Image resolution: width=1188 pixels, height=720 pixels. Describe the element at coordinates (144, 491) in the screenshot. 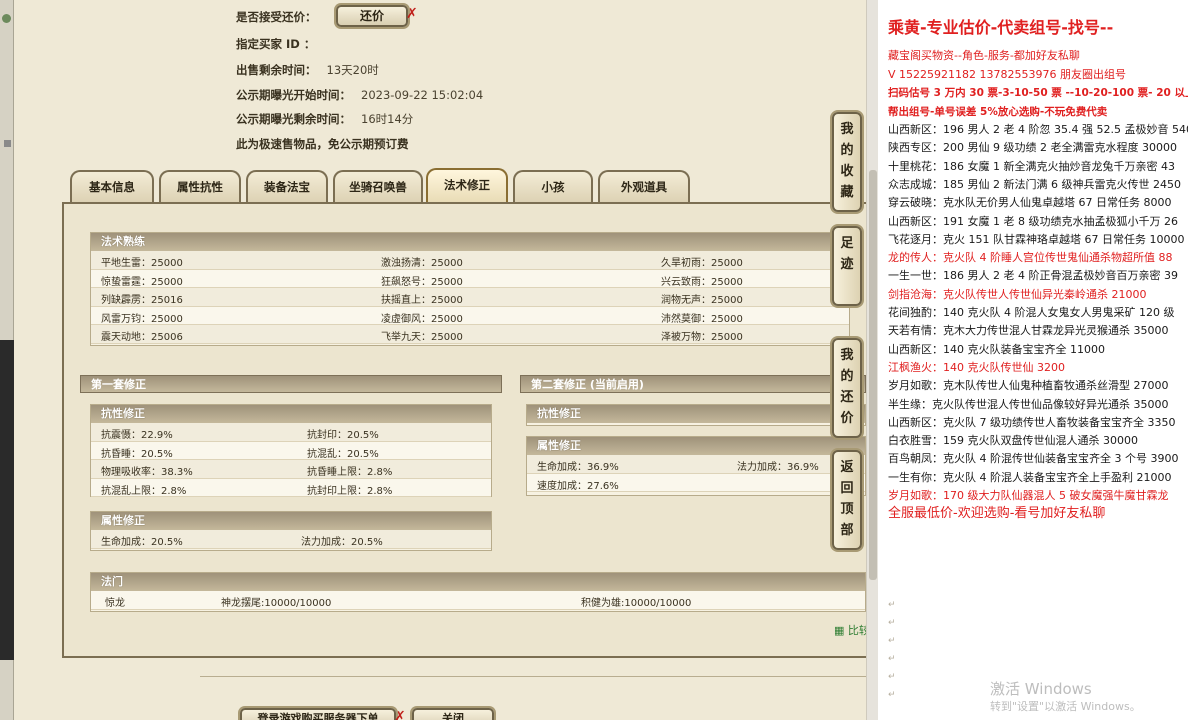

I see `table-cell: 抗混乱上限：2.8%` at that location.